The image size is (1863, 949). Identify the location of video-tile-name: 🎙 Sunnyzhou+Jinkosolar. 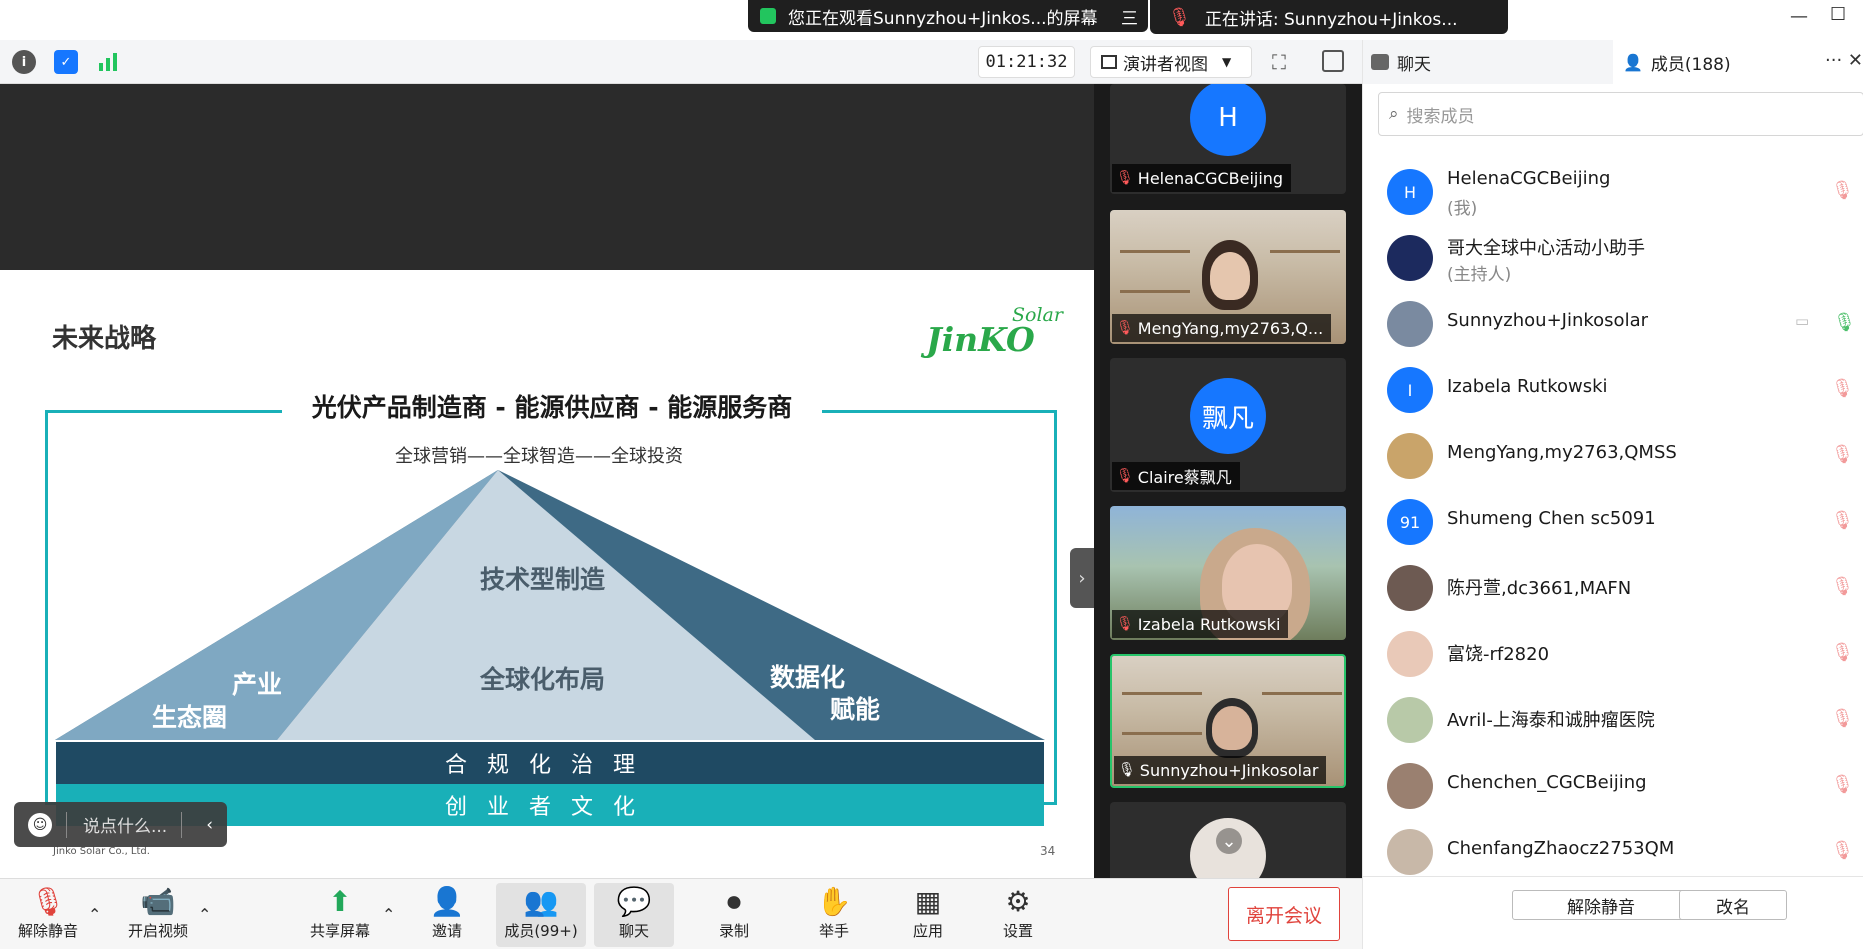
(1220, 770).